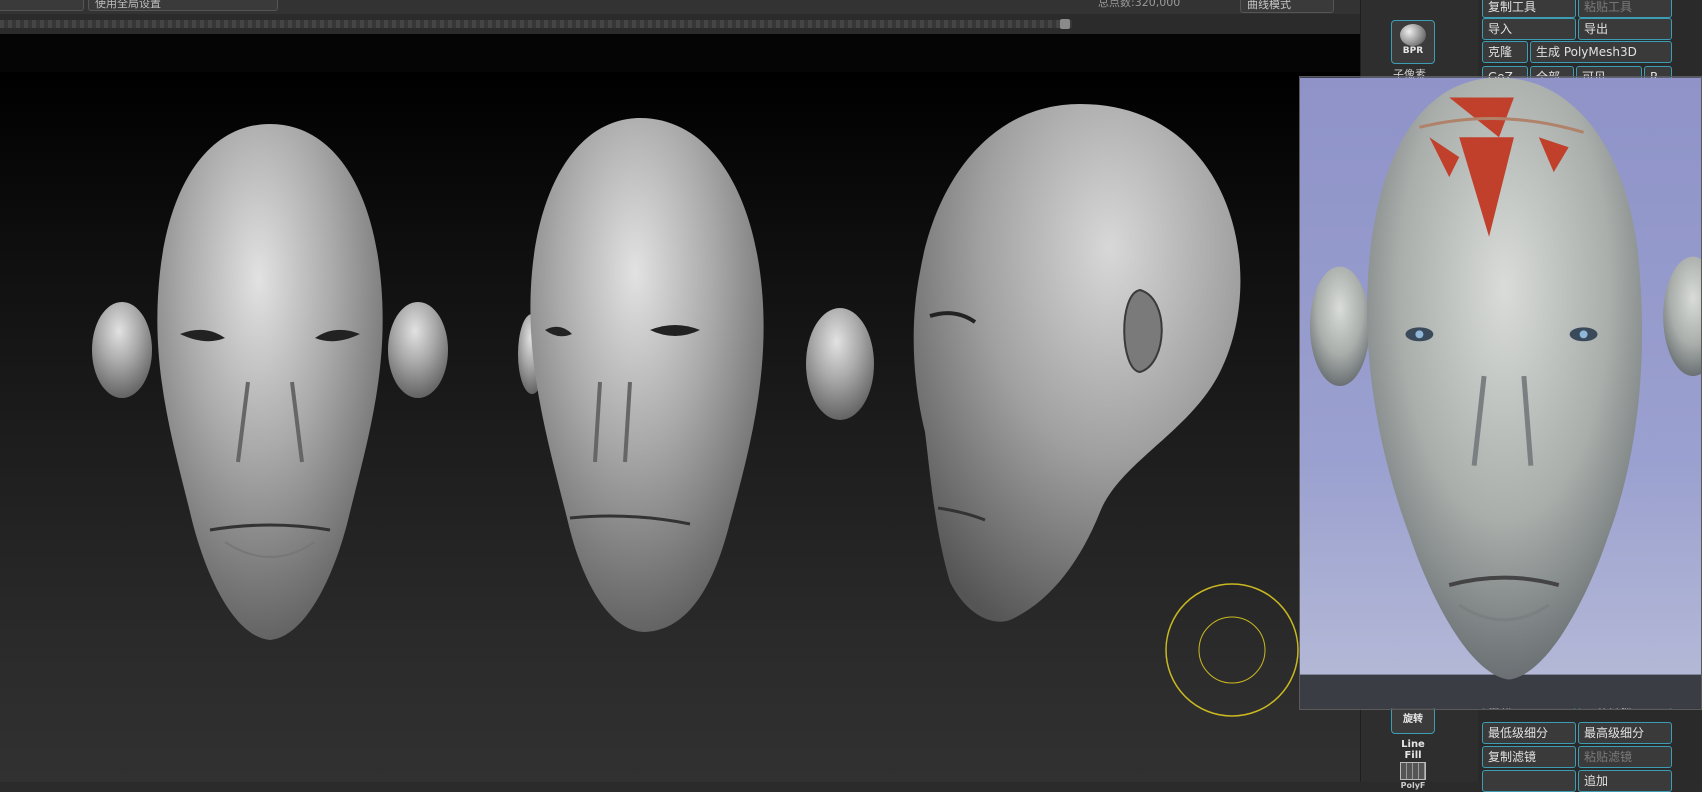  What do you see at coordinates (1287, 6) in the screenshot?
I see `curve-mode-button: 曲线模式` at bounding box center [1287, 6].